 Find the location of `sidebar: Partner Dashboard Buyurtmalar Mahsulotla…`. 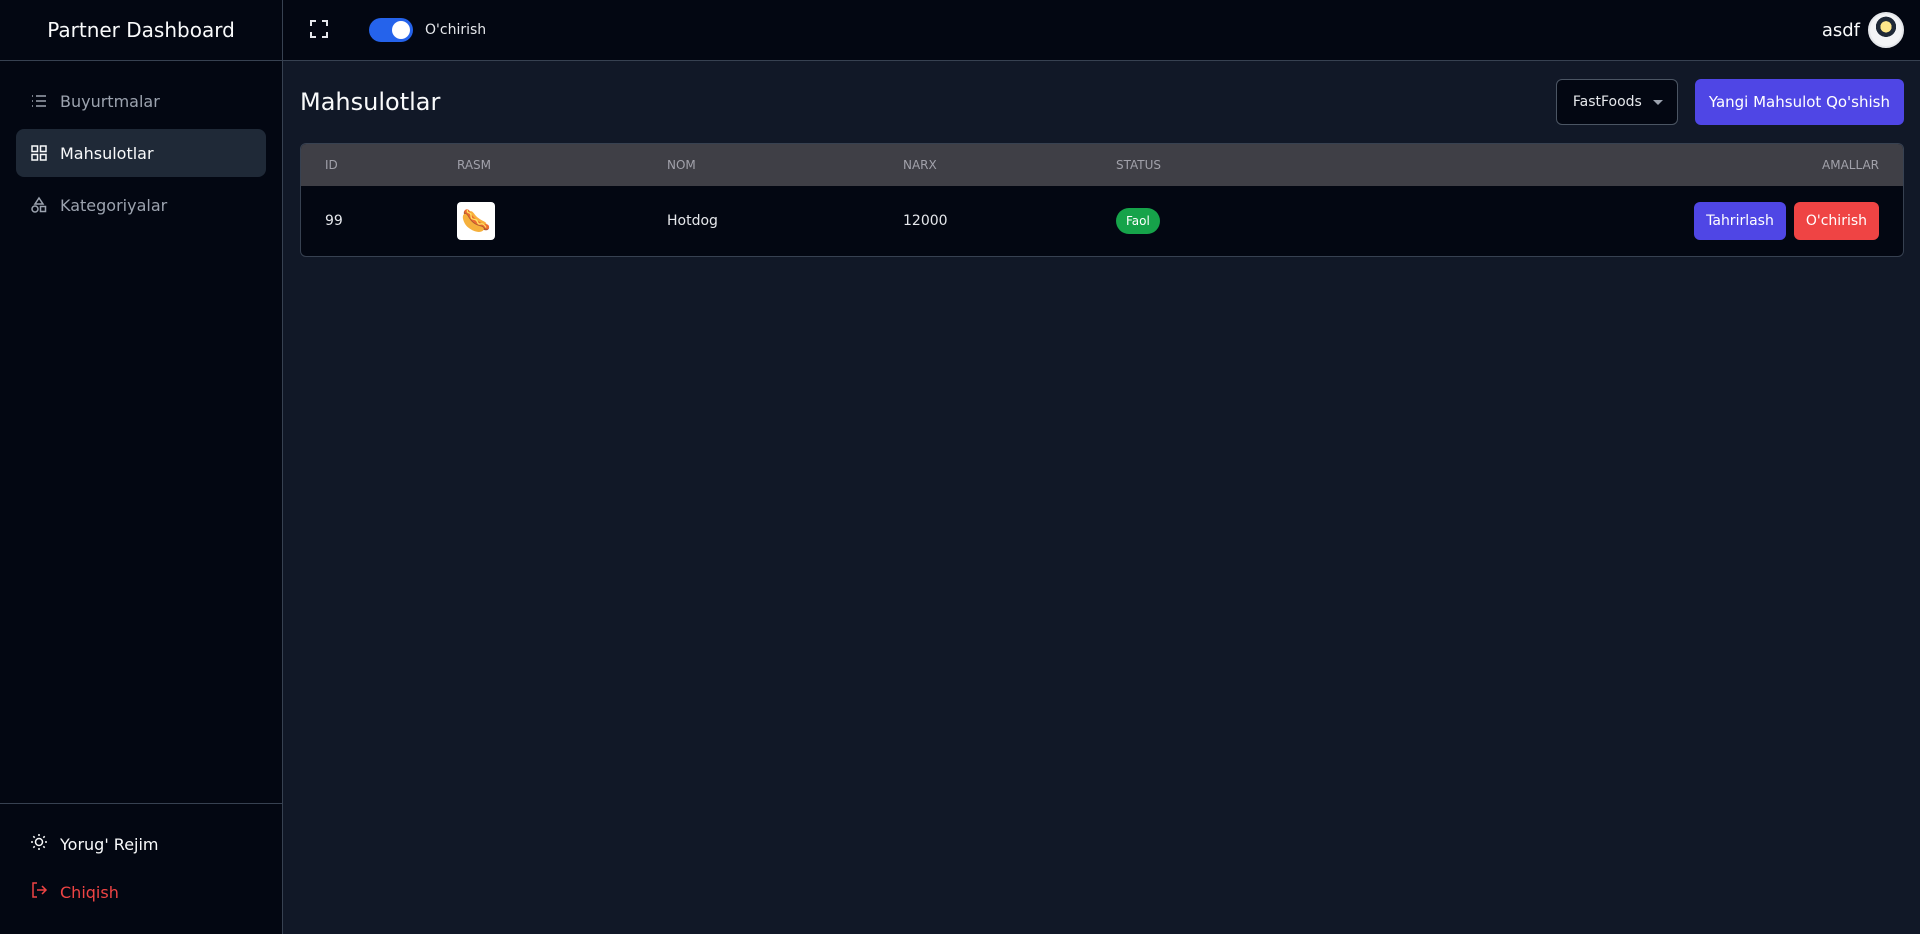

sidebar: Partner Dashboard Buyurtmalar Mahsulotla… is located at coordinates (141, 467).